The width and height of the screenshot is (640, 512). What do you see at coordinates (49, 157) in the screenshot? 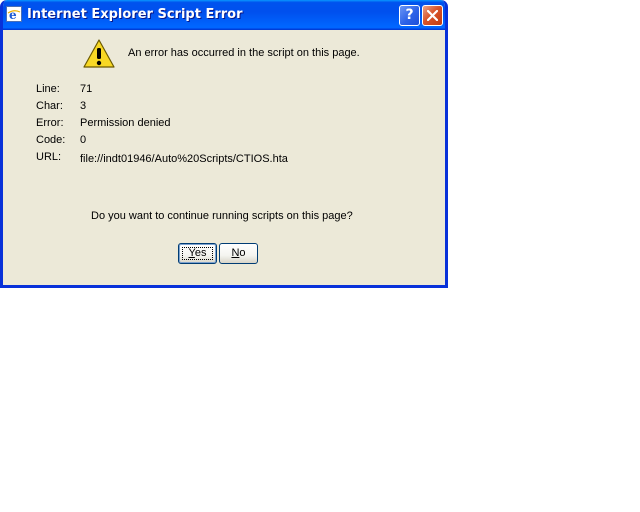
I see `url-label: URL:` at bounding box center [49, 157].